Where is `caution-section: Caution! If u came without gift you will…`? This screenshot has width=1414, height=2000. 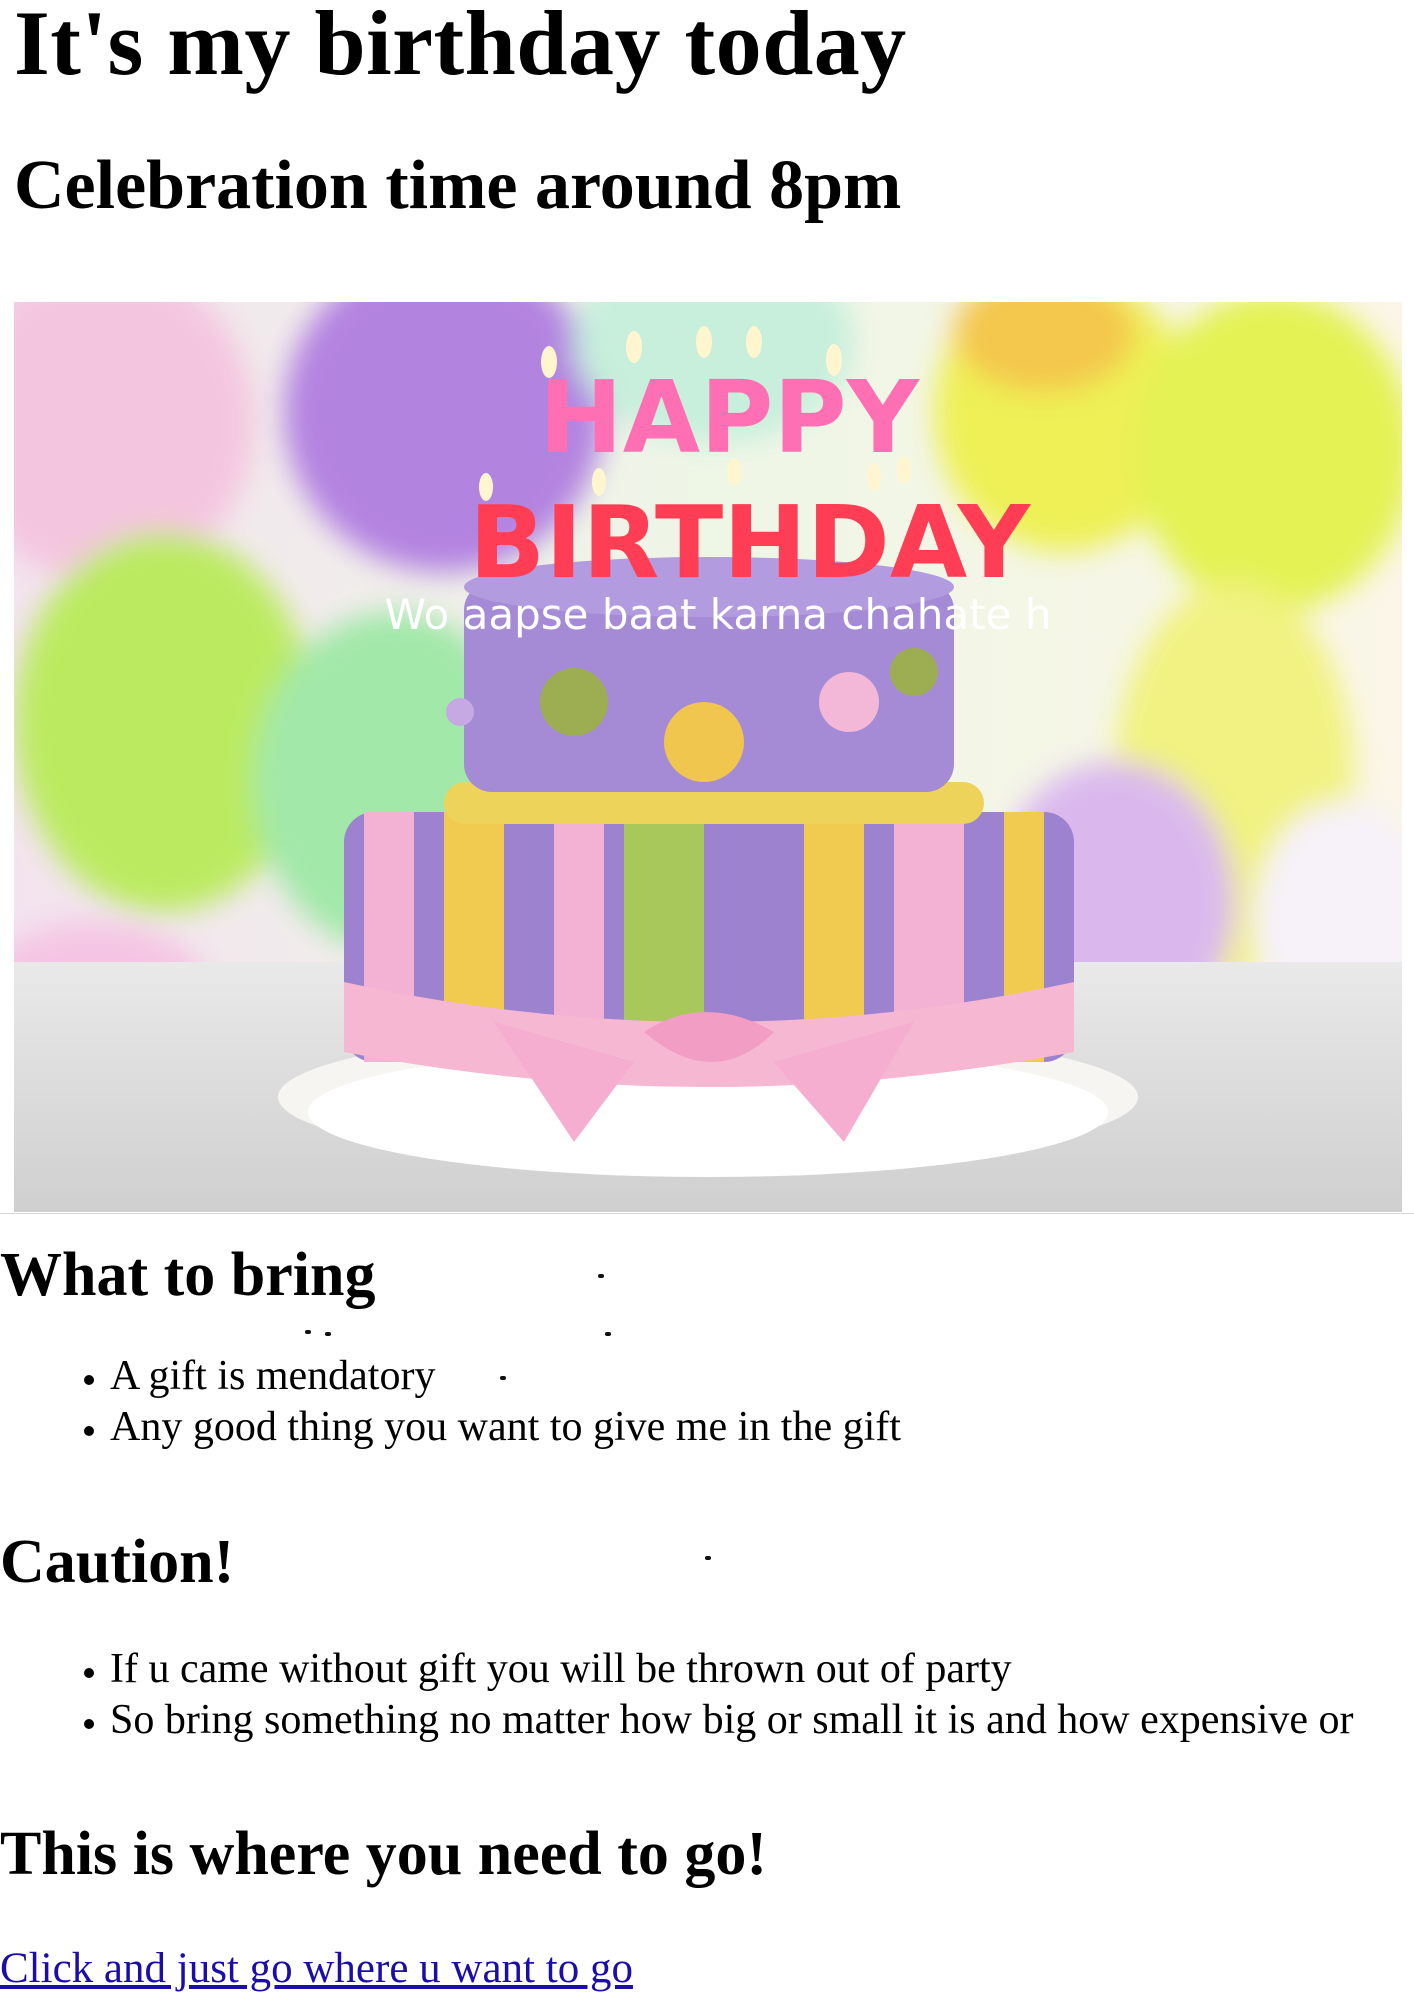 caution-section: Caution! If u came without gift you will… is located at coordinates (707, 1637).